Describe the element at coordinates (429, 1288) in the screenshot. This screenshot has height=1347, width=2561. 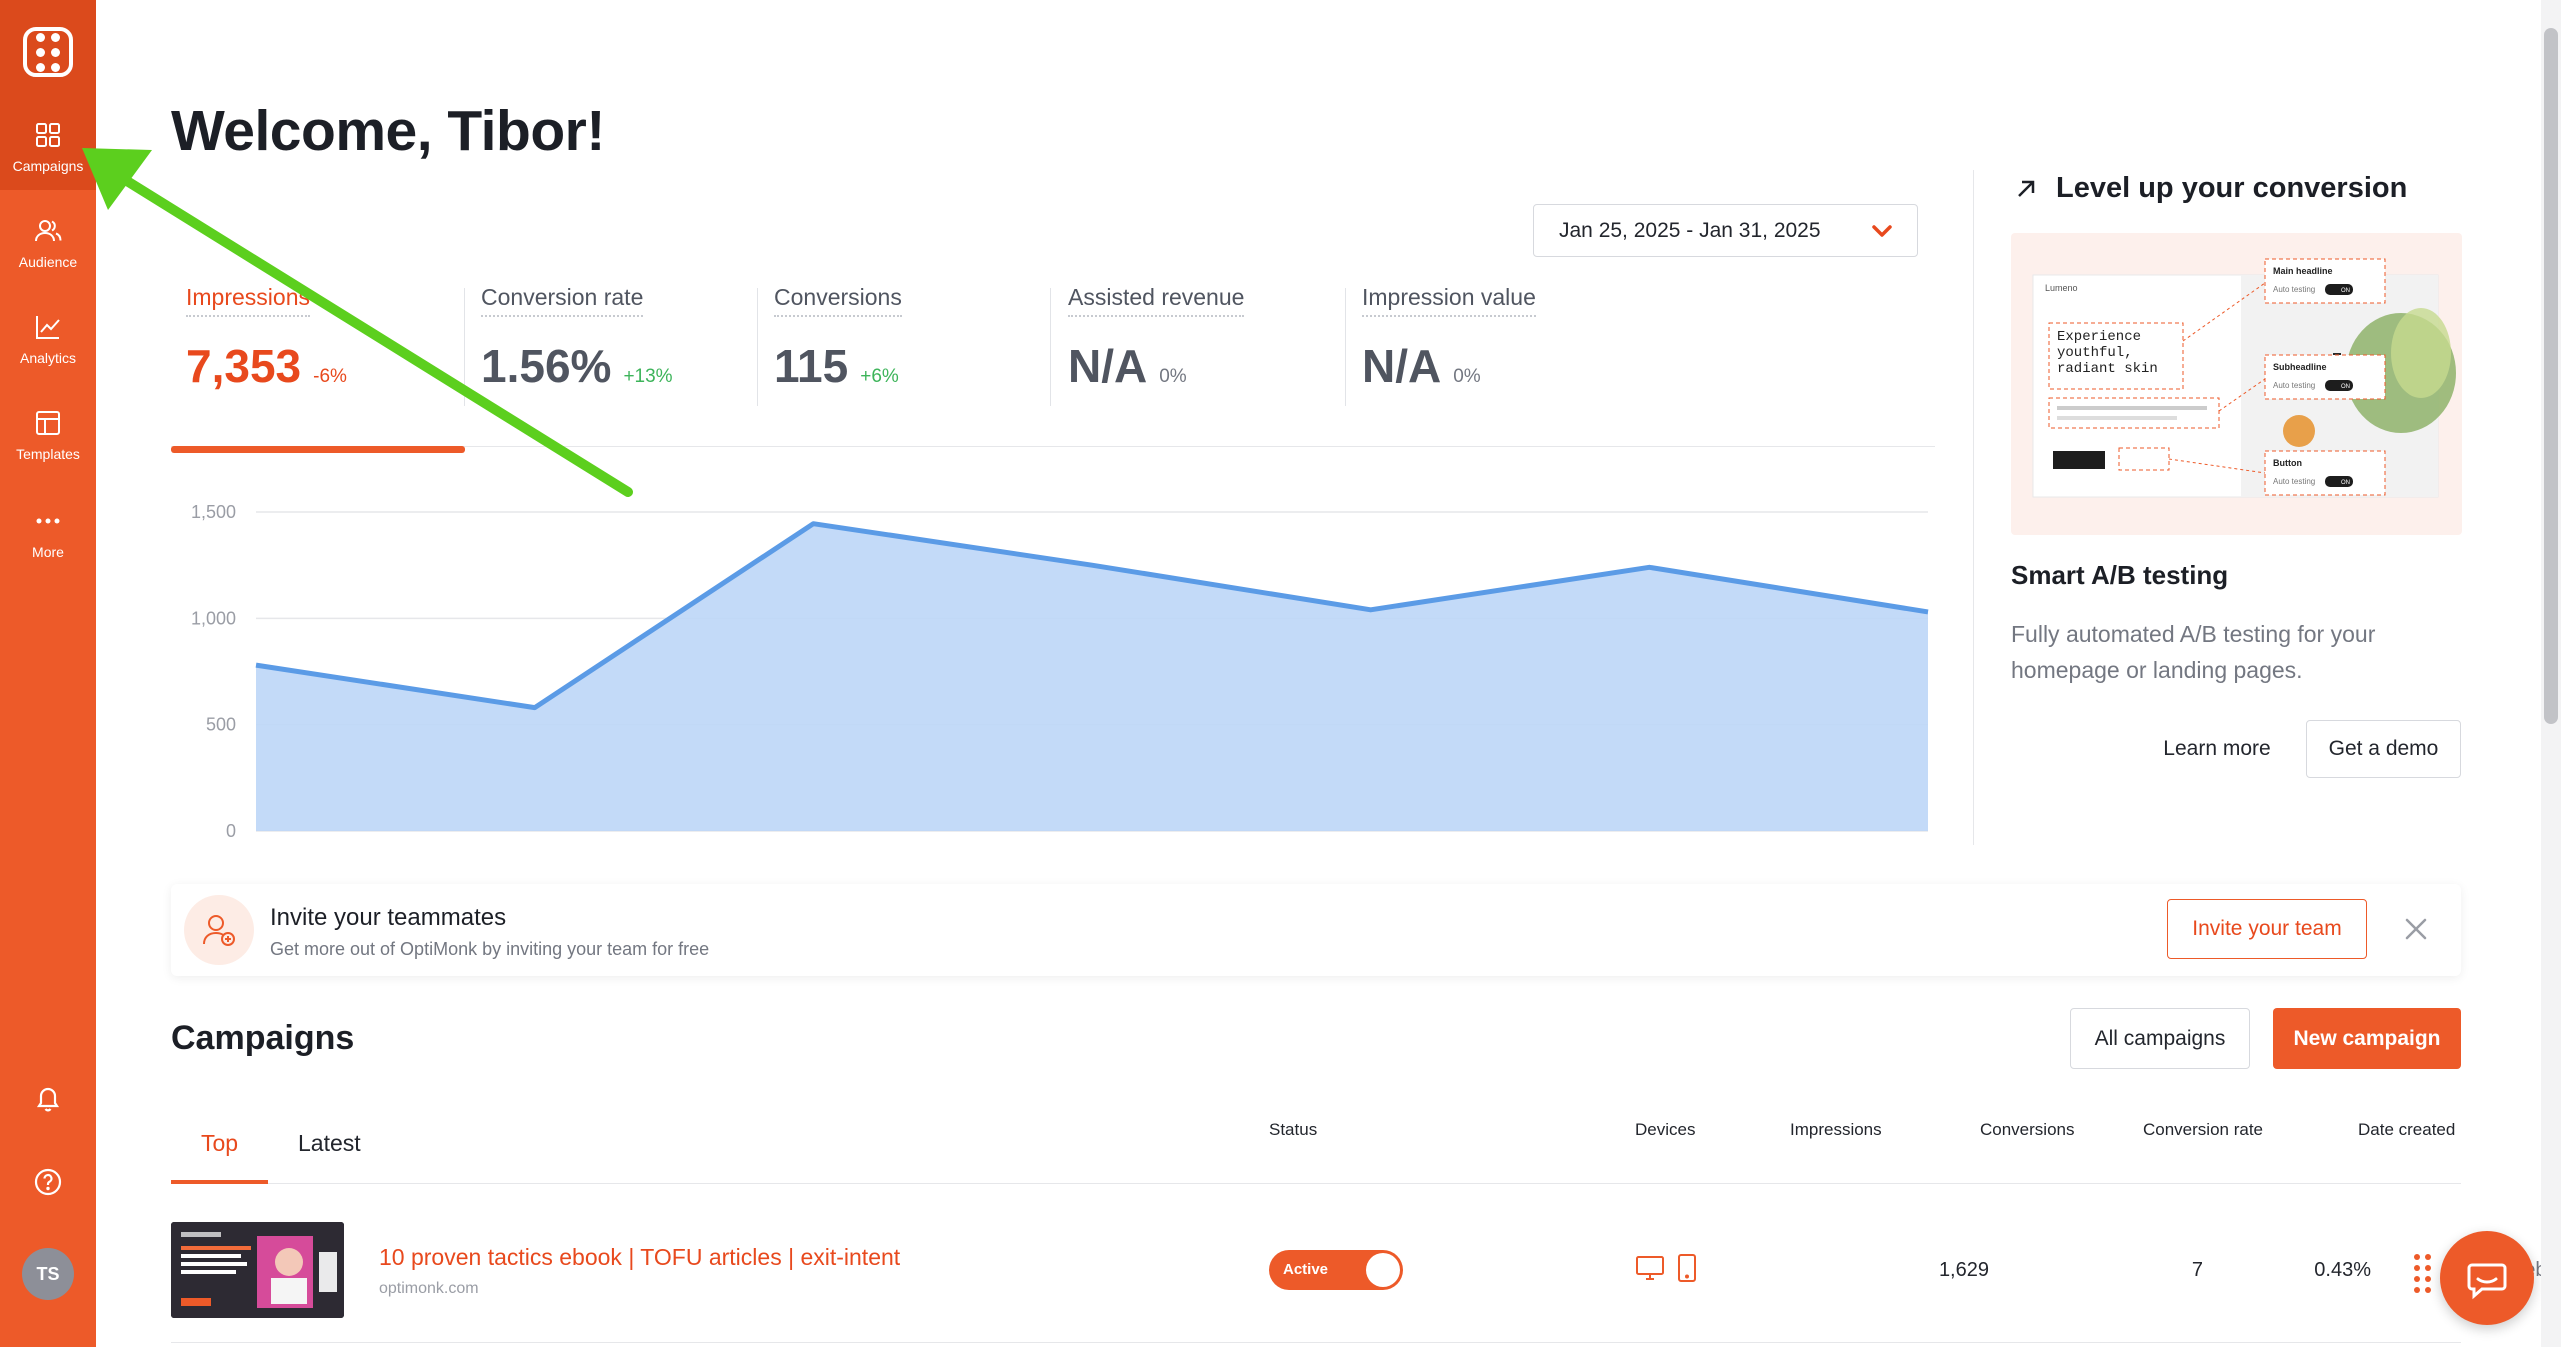
I see `campaign-domain: optimonk.com` at that location.